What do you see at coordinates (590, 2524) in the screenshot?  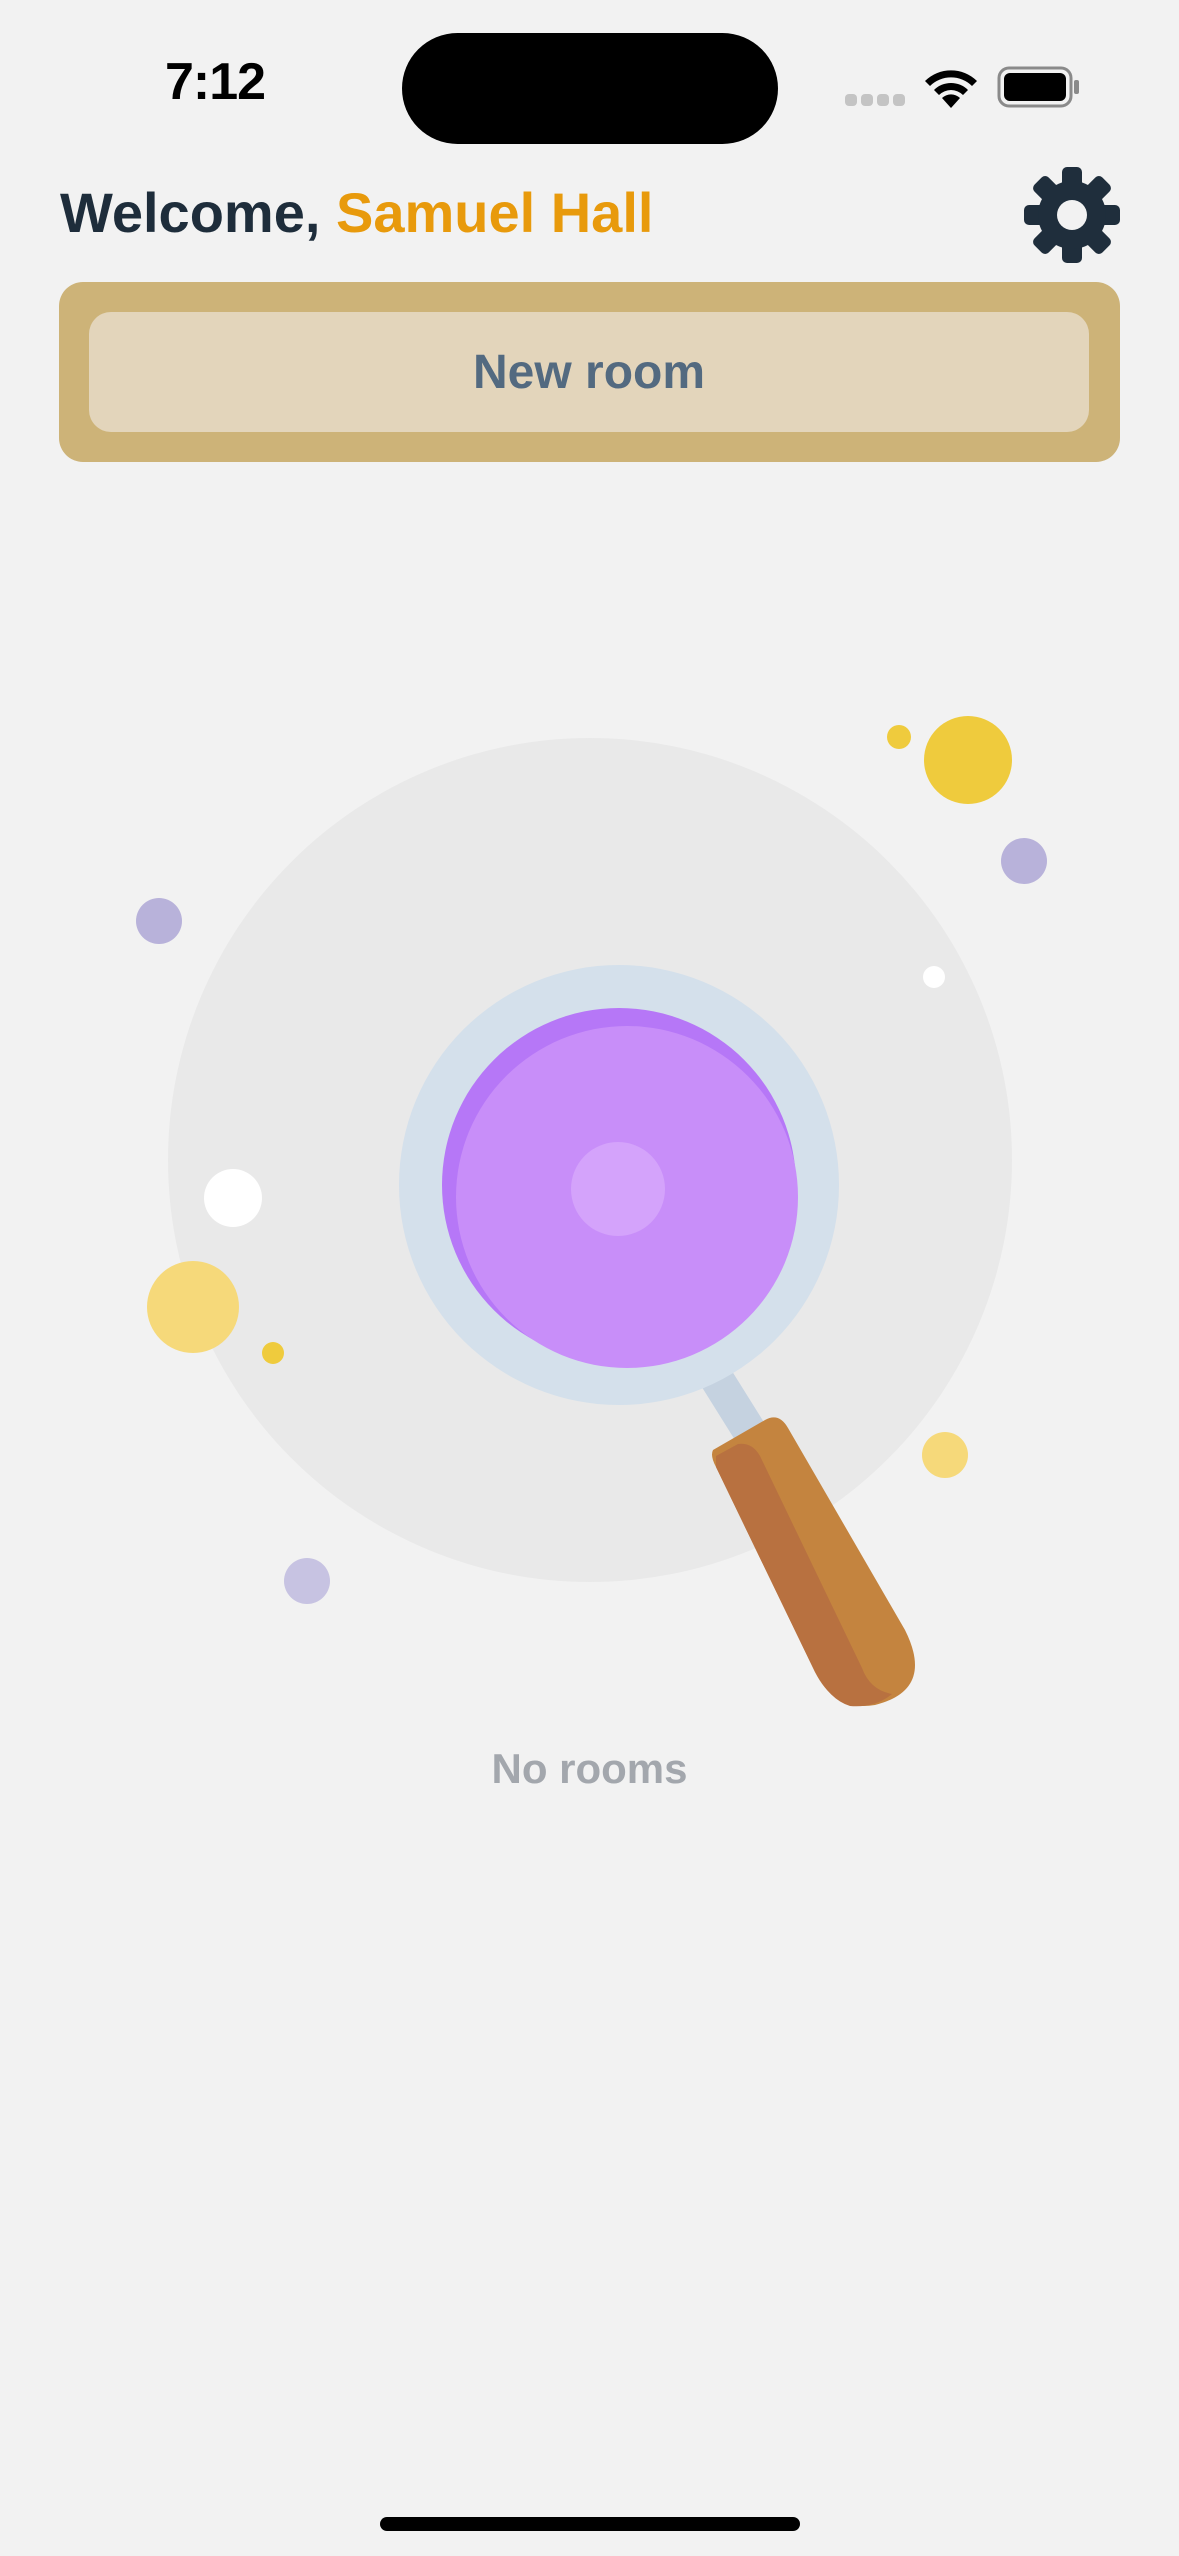 I see `home-indicator` at bounding box center [590, 2524].